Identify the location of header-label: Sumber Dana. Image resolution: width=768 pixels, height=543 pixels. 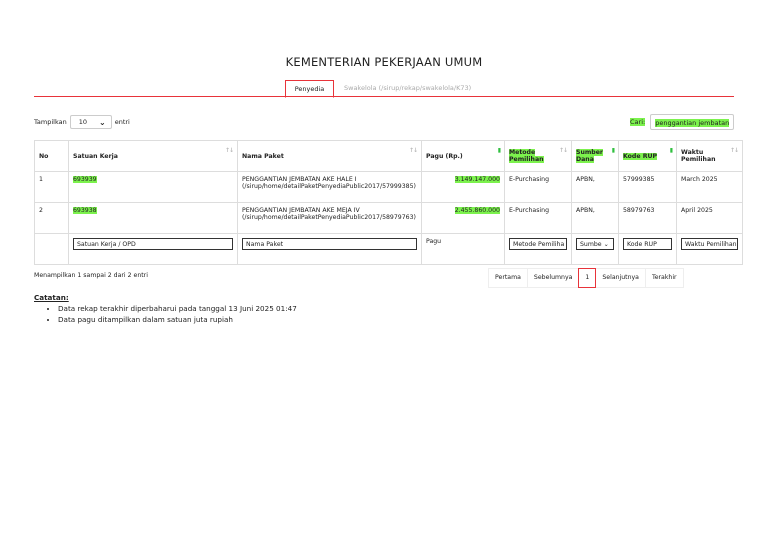
(589, 156).